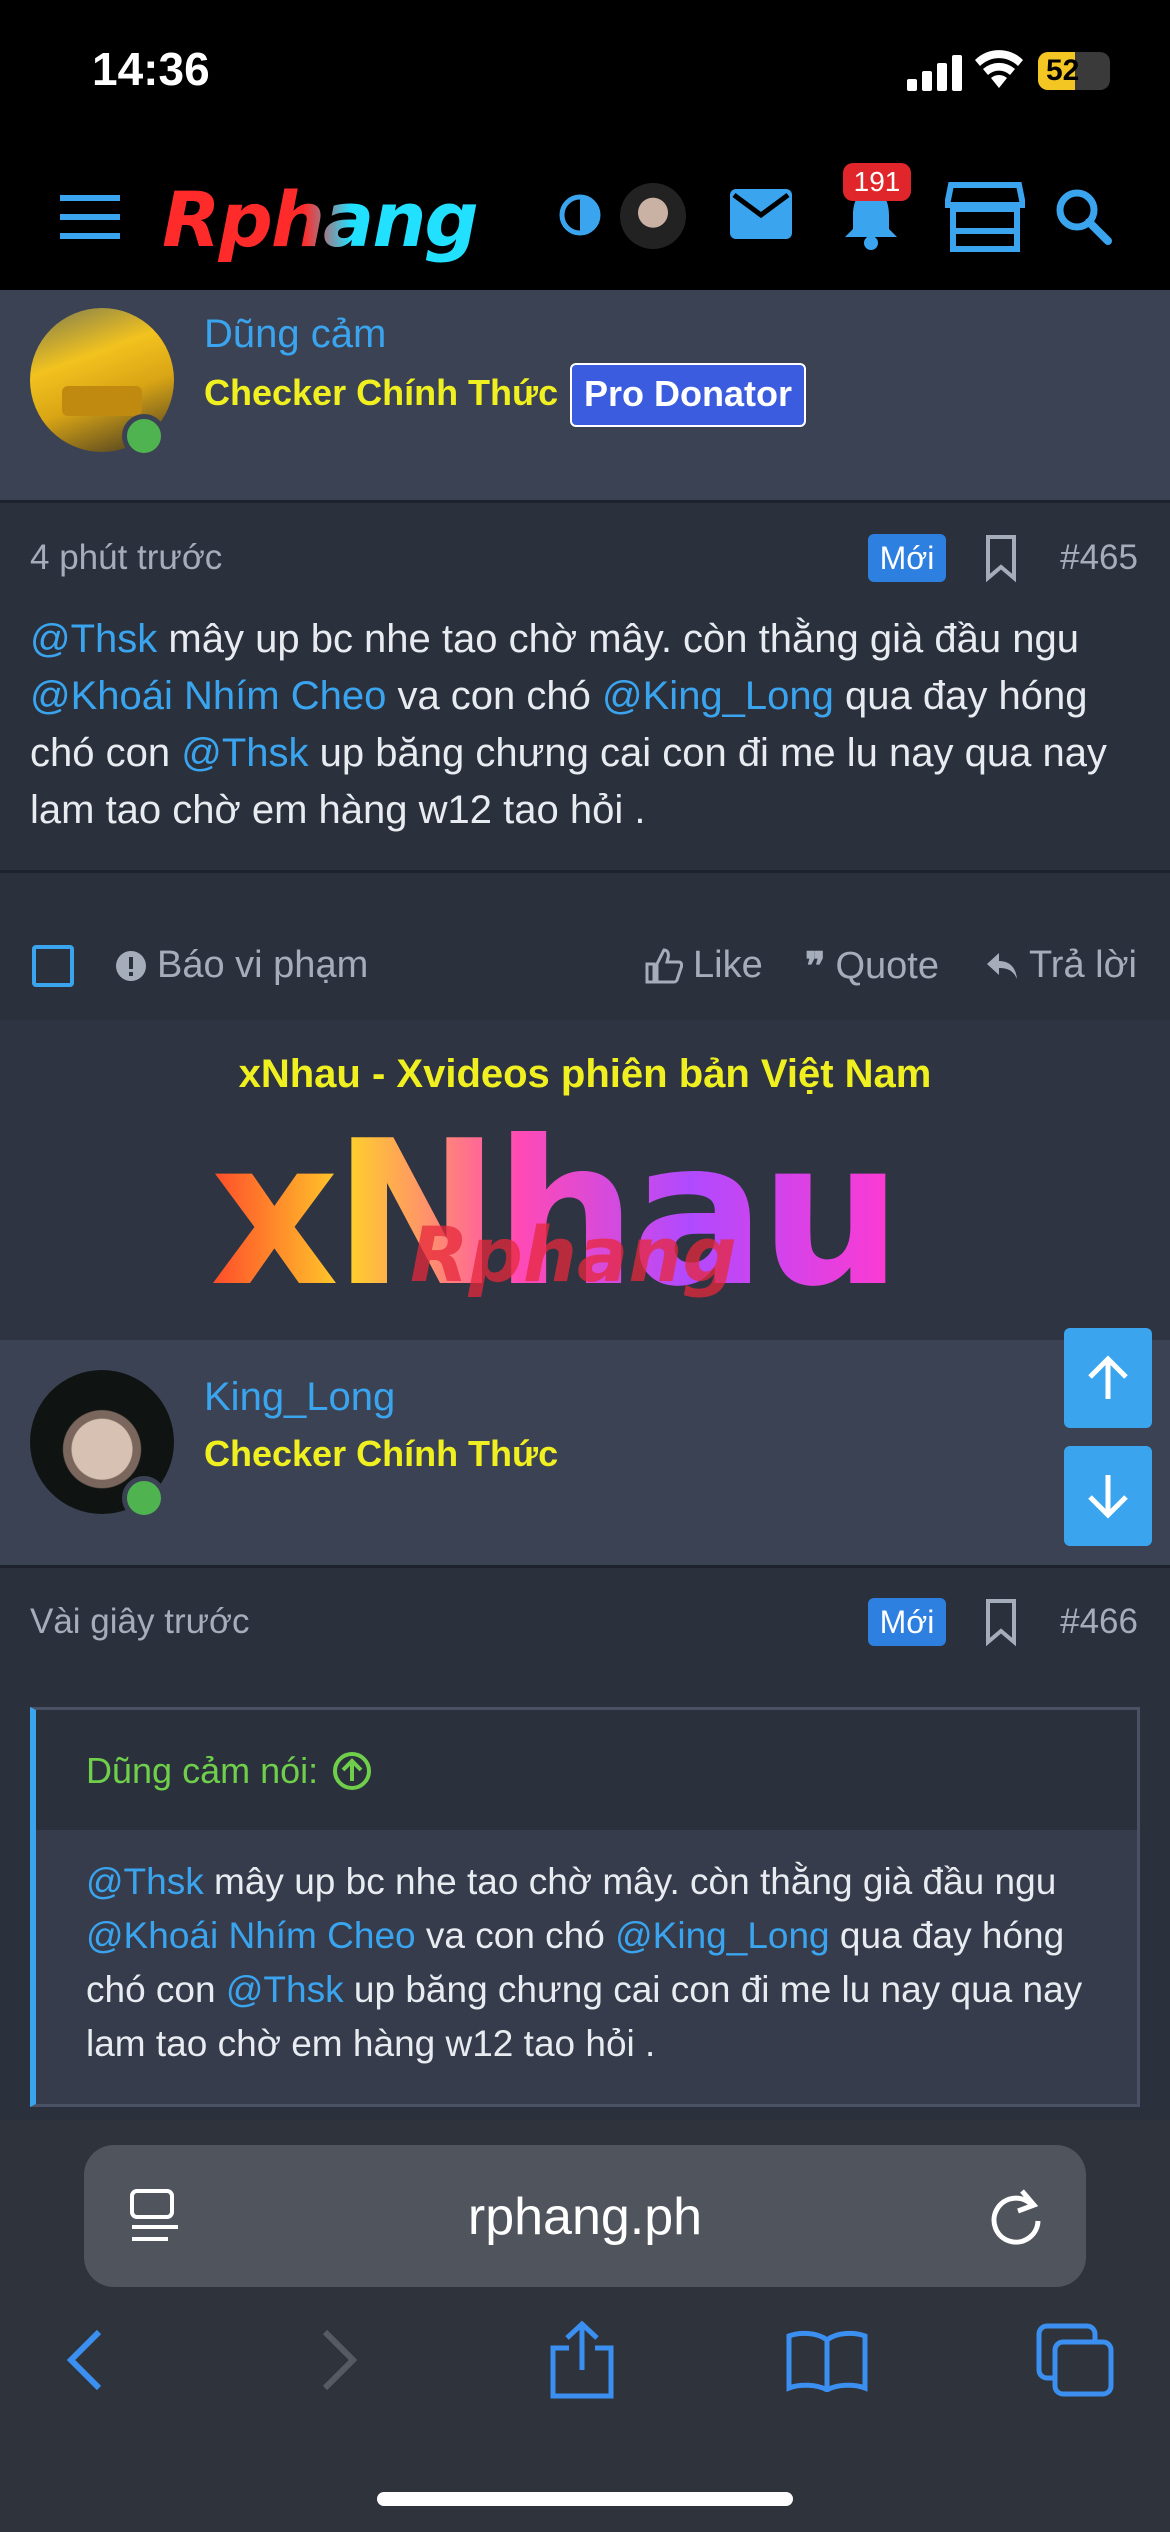 This screenshot has height=2532, width=1170. Describe the element at coordinates (586, 1770) in the screenshot. I see `quote-header: Dũng cảm nói:` at that location.